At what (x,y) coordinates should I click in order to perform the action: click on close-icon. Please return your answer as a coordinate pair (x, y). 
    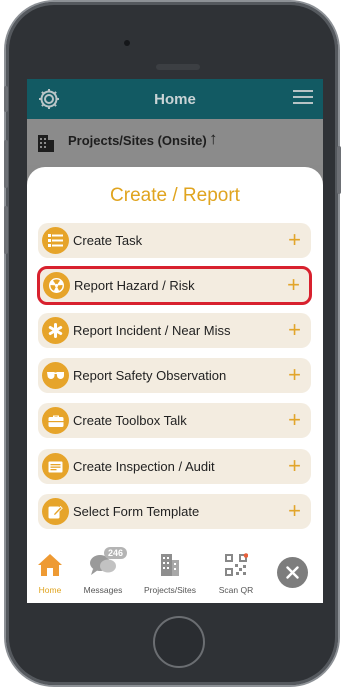
    Looking at the image, I should click on (292, 572).